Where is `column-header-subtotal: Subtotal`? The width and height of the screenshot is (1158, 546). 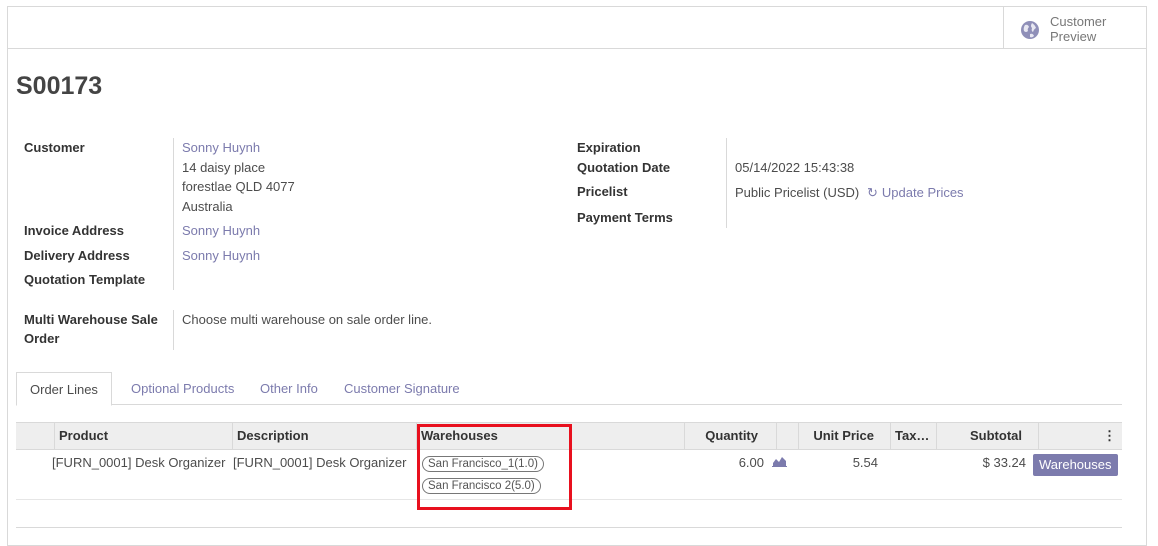 column-header-subtotal: Subtotal is located at coordinates (987, 436).